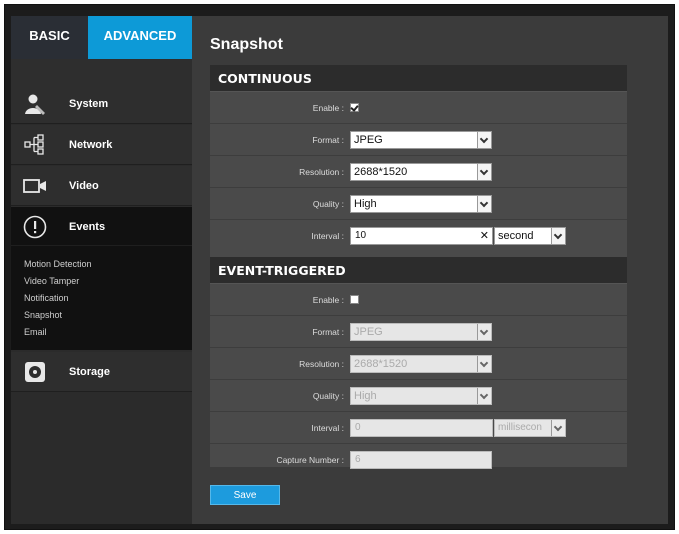  What do you see at coordinates (101, 71) in the screenshot?
I see `sidebar-spacer` at bounding box center [101, 71].